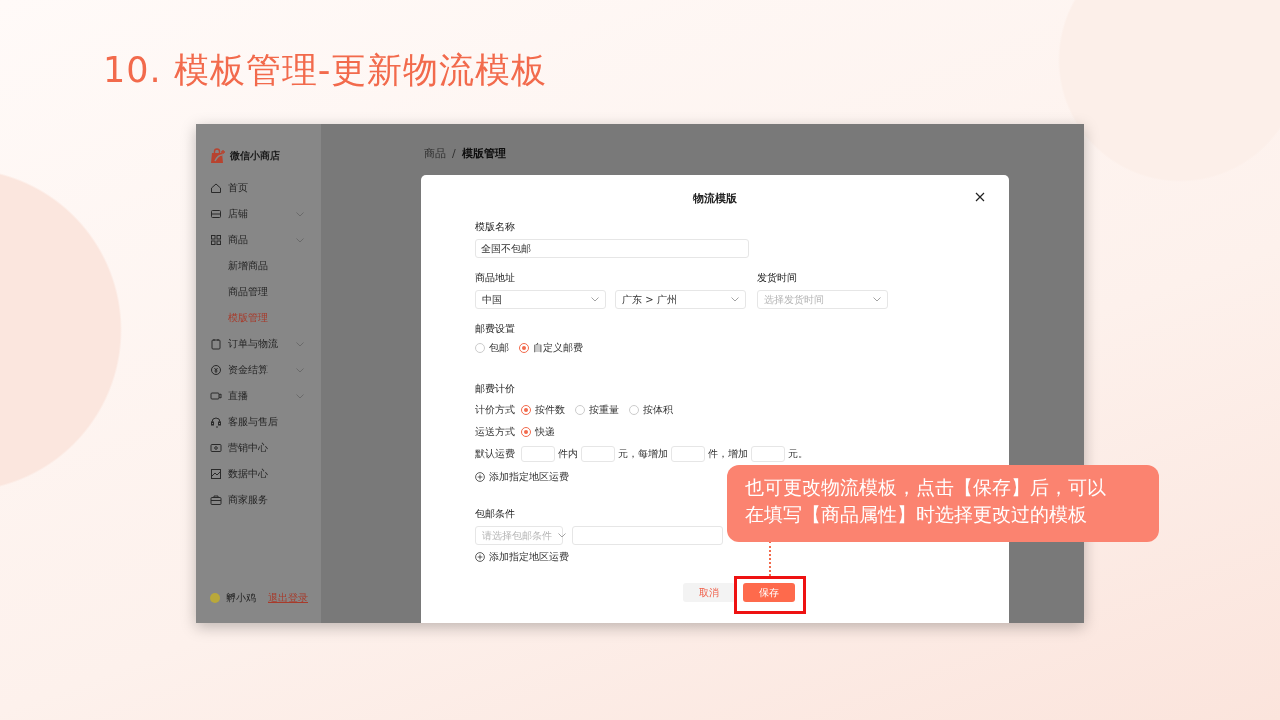 This screenshot has width=1280, height=720. What do you see at coordinates (257, 344) in the screenshot?
I see `nav-item: 订单与物流` at bounding box center [257, 344].